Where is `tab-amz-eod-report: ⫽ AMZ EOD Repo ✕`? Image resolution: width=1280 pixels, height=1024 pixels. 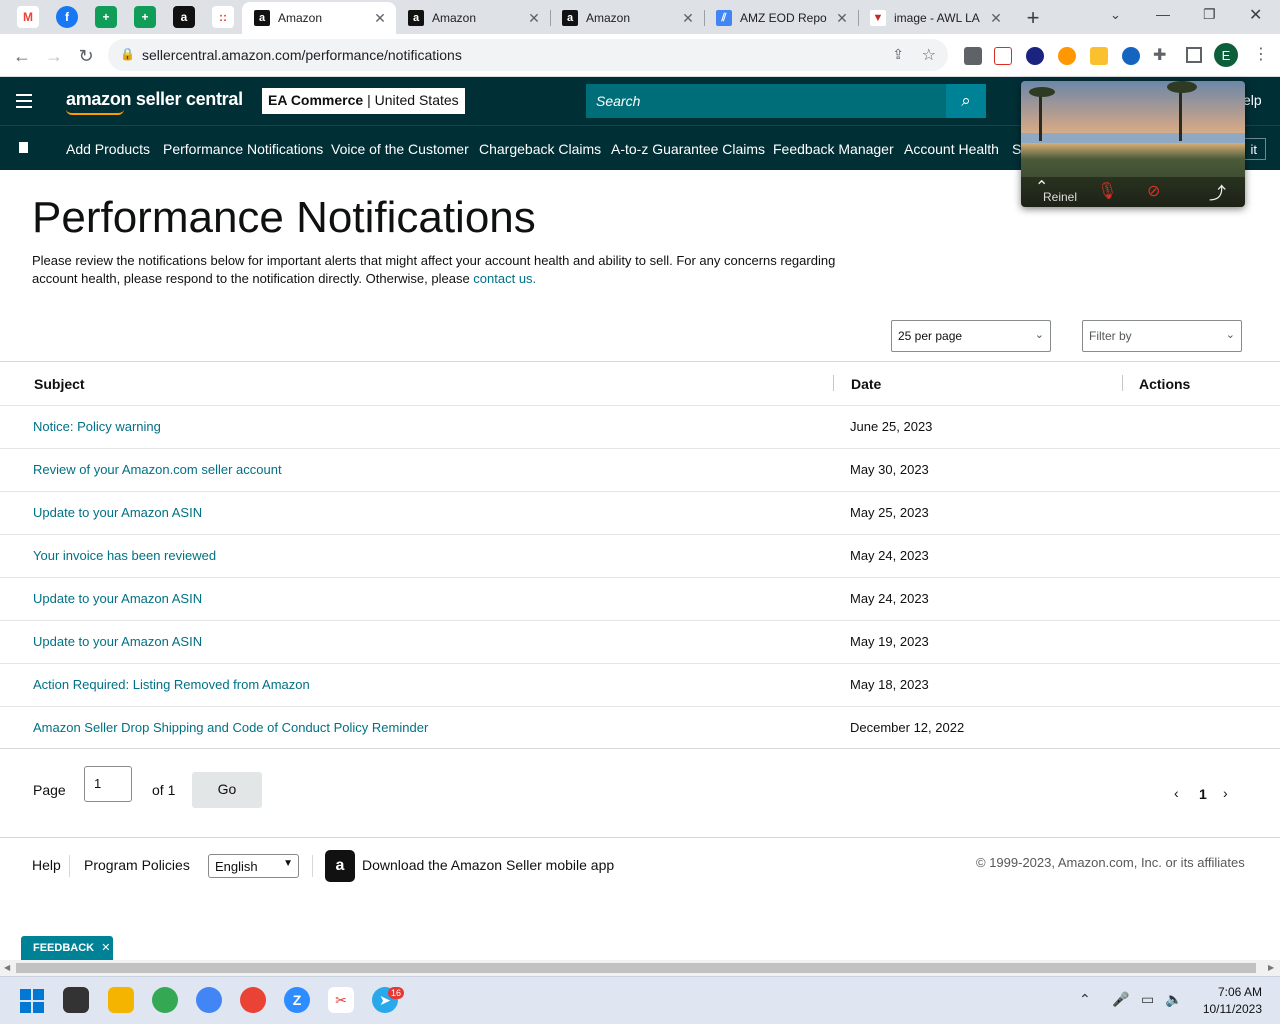
tab-amz-eod-report: ⫽ AMZ EOD Repo ✕ is located at coordinates (781, 18).